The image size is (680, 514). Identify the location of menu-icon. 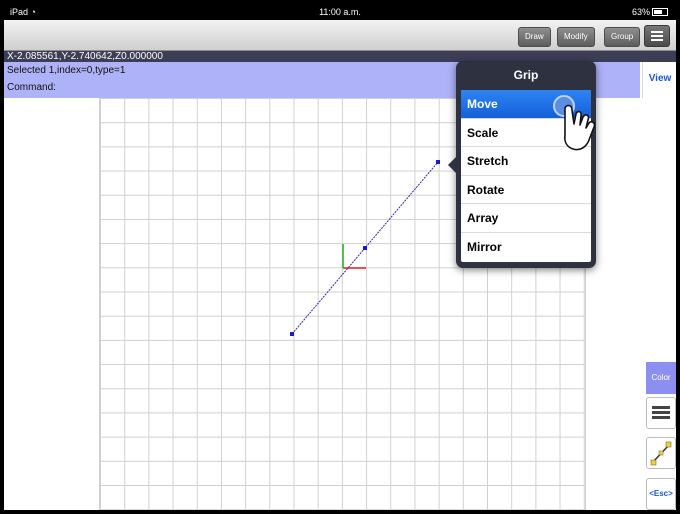
(657, 36).